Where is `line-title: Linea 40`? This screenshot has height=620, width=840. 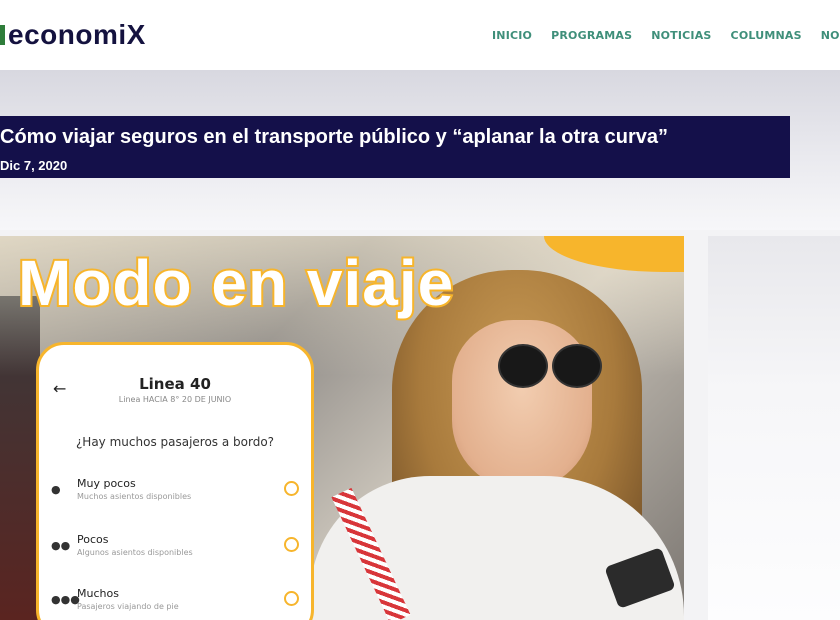
line-title: Linea 40 is located at coordinates (175, 384).